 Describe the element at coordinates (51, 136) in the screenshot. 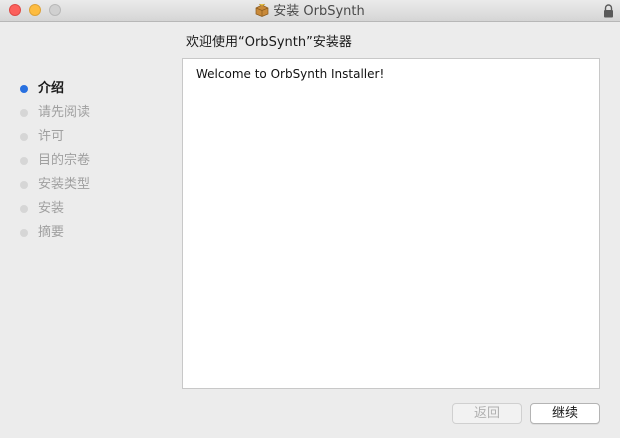

I see `step-label: 许可` at that location.